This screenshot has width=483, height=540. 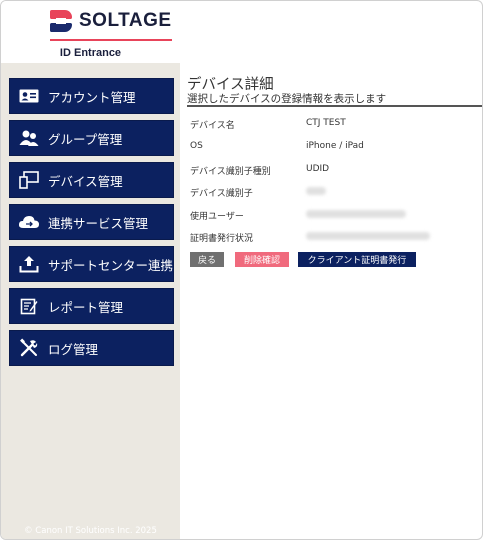 I want to click on sidebar-item-report: レポート管理, so click(x=91, y=306).